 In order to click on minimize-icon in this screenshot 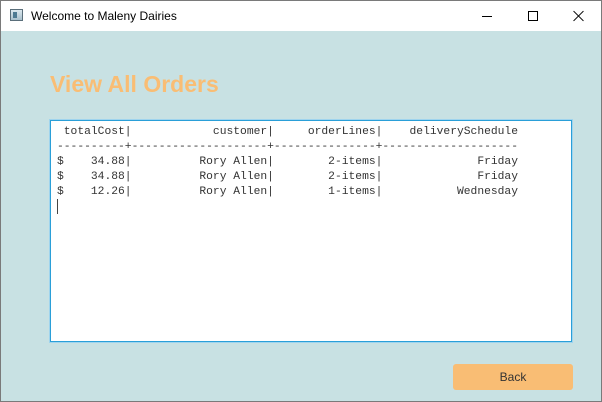, I will do `click(487, 16)`.